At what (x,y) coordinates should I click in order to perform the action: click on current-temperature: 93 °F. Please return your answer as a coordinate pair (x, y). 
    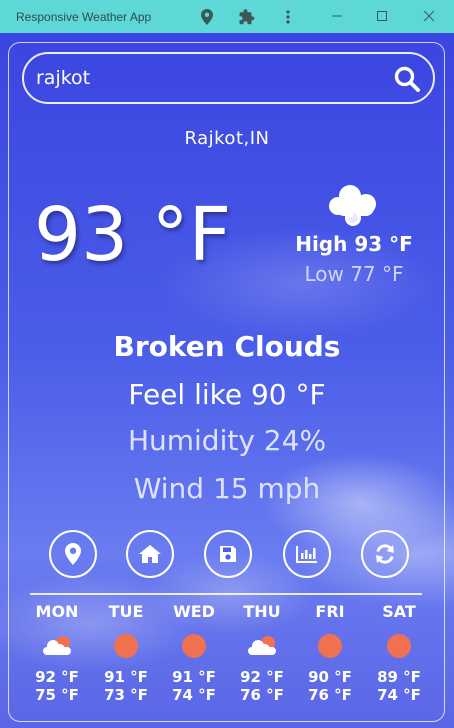
    Looking at the image, I should click on (133, 235).